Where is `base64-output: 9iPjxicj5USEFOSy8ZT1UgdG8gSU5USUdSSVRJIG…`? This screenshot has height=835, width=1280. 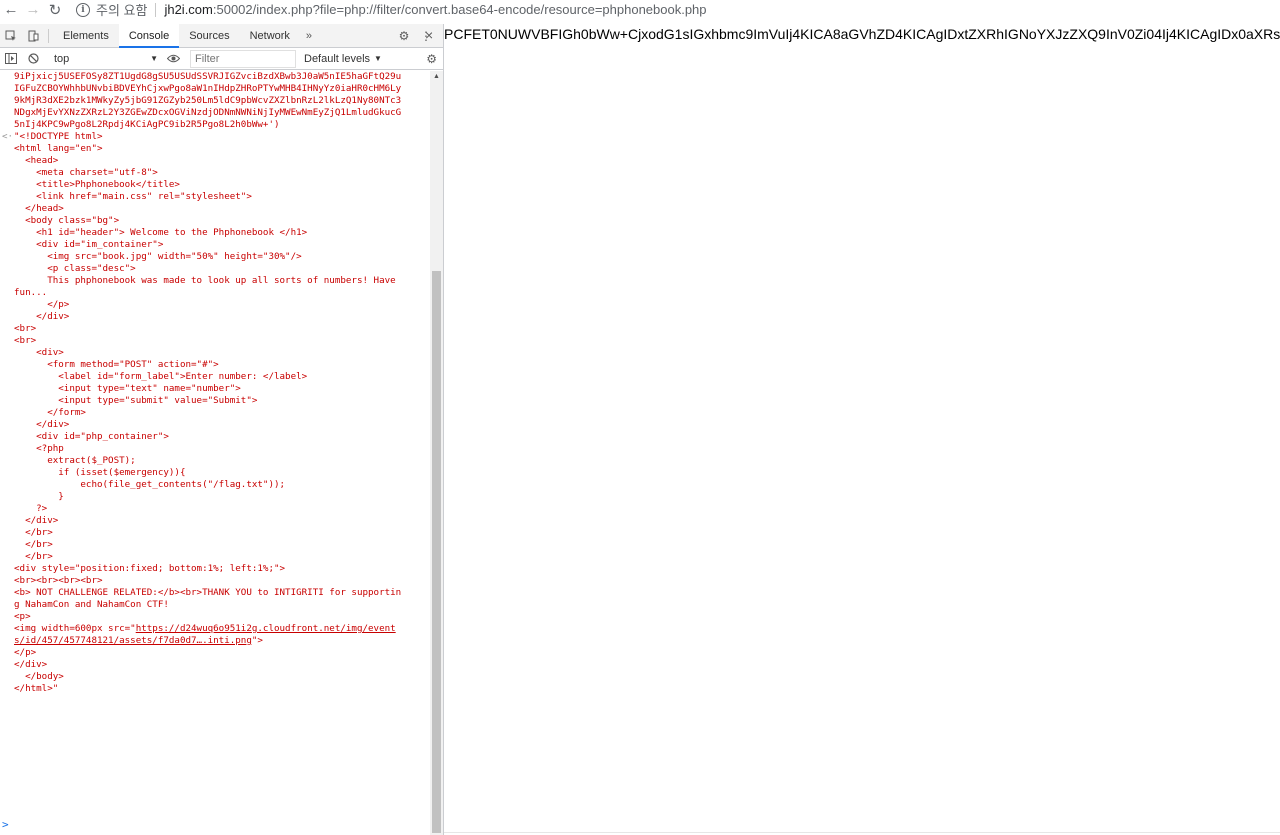
base64-output: 9iPjxicj5USEFOSy8ZT1UgdG8gSU5USUdSSVRJIG… is located at coordinates (215, 101).